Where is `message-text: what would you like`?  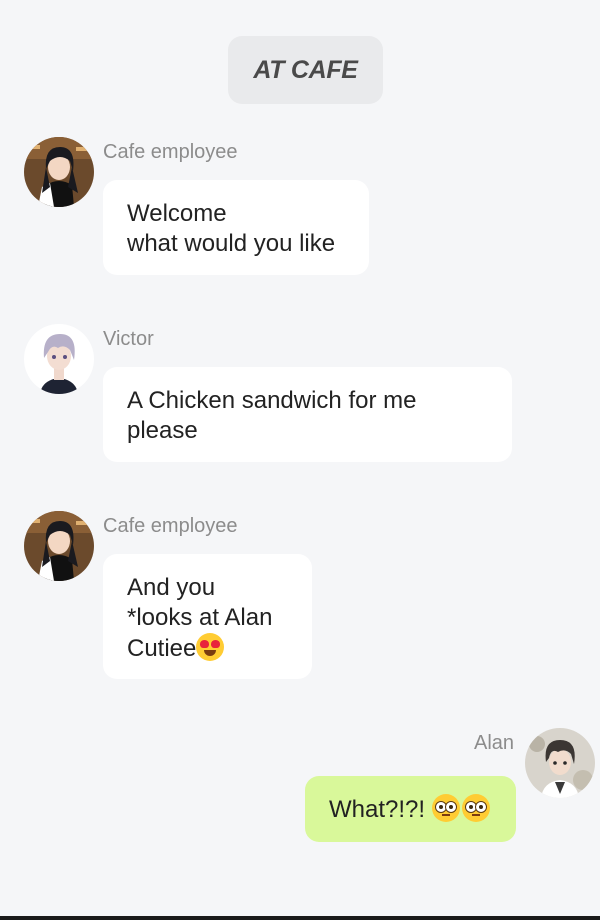 message-text: what would you like is located at coordinates (231, 243).